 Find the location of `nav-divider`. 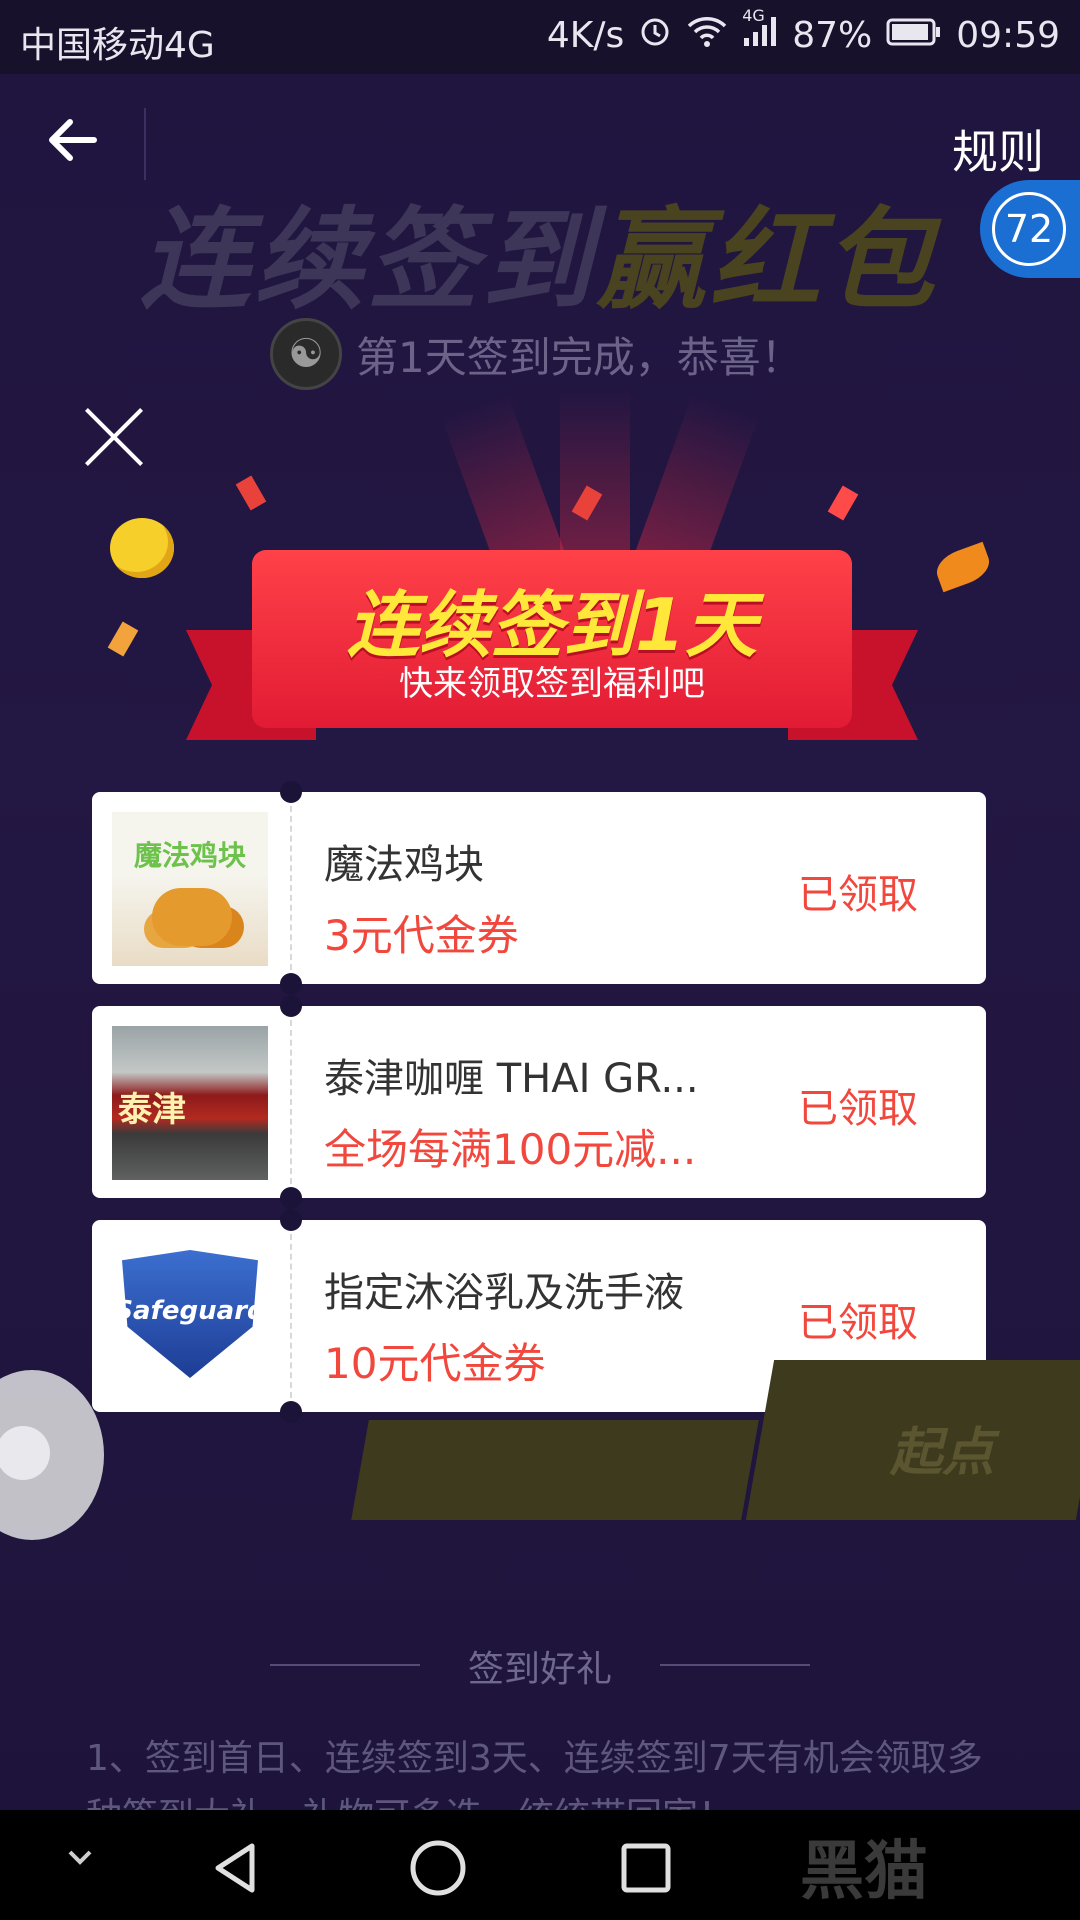

nav-divider is located at coordinates (145, 144).